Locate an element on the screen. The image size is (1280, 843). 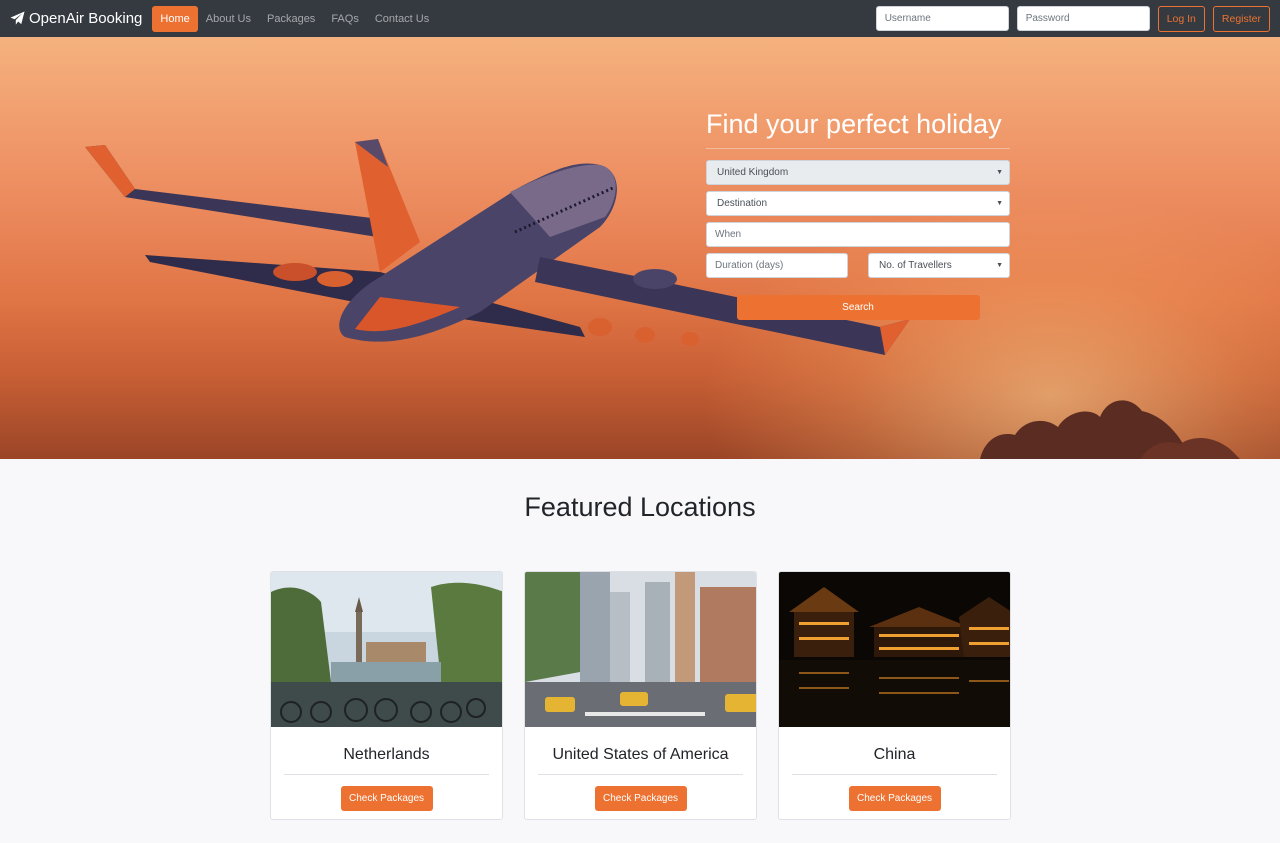
location-card-china: China Check Packages is located at coordinates (894, 695).